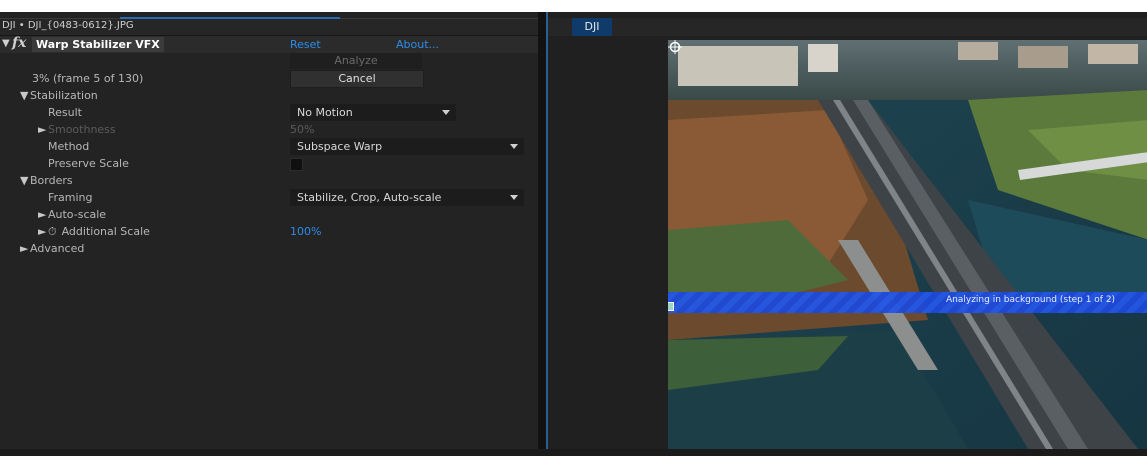 This screenshot has height=456, width=1147. Describe the element at coordinates (88, 163) in the screenshot. I see `preserve-scale-label: Preserve Scale` at that location.